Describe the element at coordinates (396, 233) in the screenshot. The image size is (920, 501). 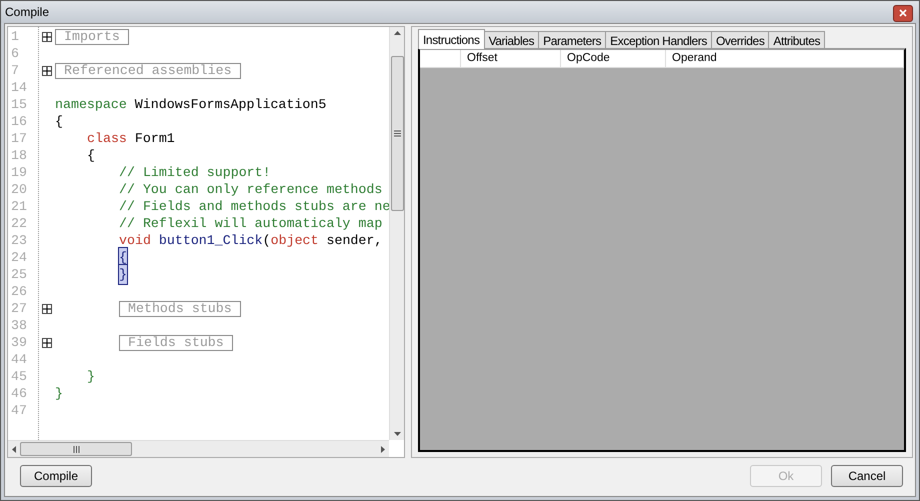
I see `vertical-scrollbar` at that location.